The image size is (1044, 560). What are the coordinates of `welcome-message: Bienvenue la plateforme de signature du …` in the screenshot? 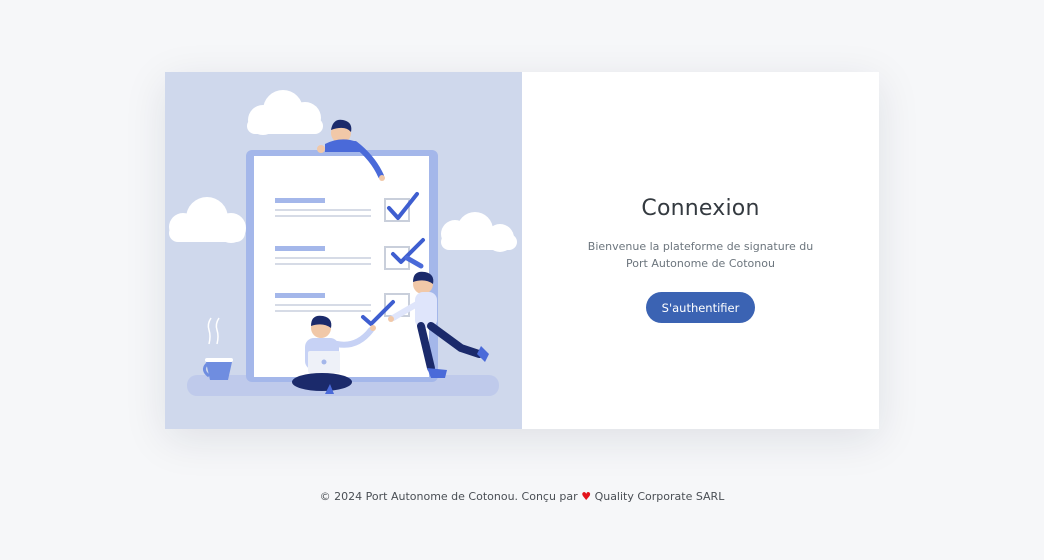 It's located at (700, 255).